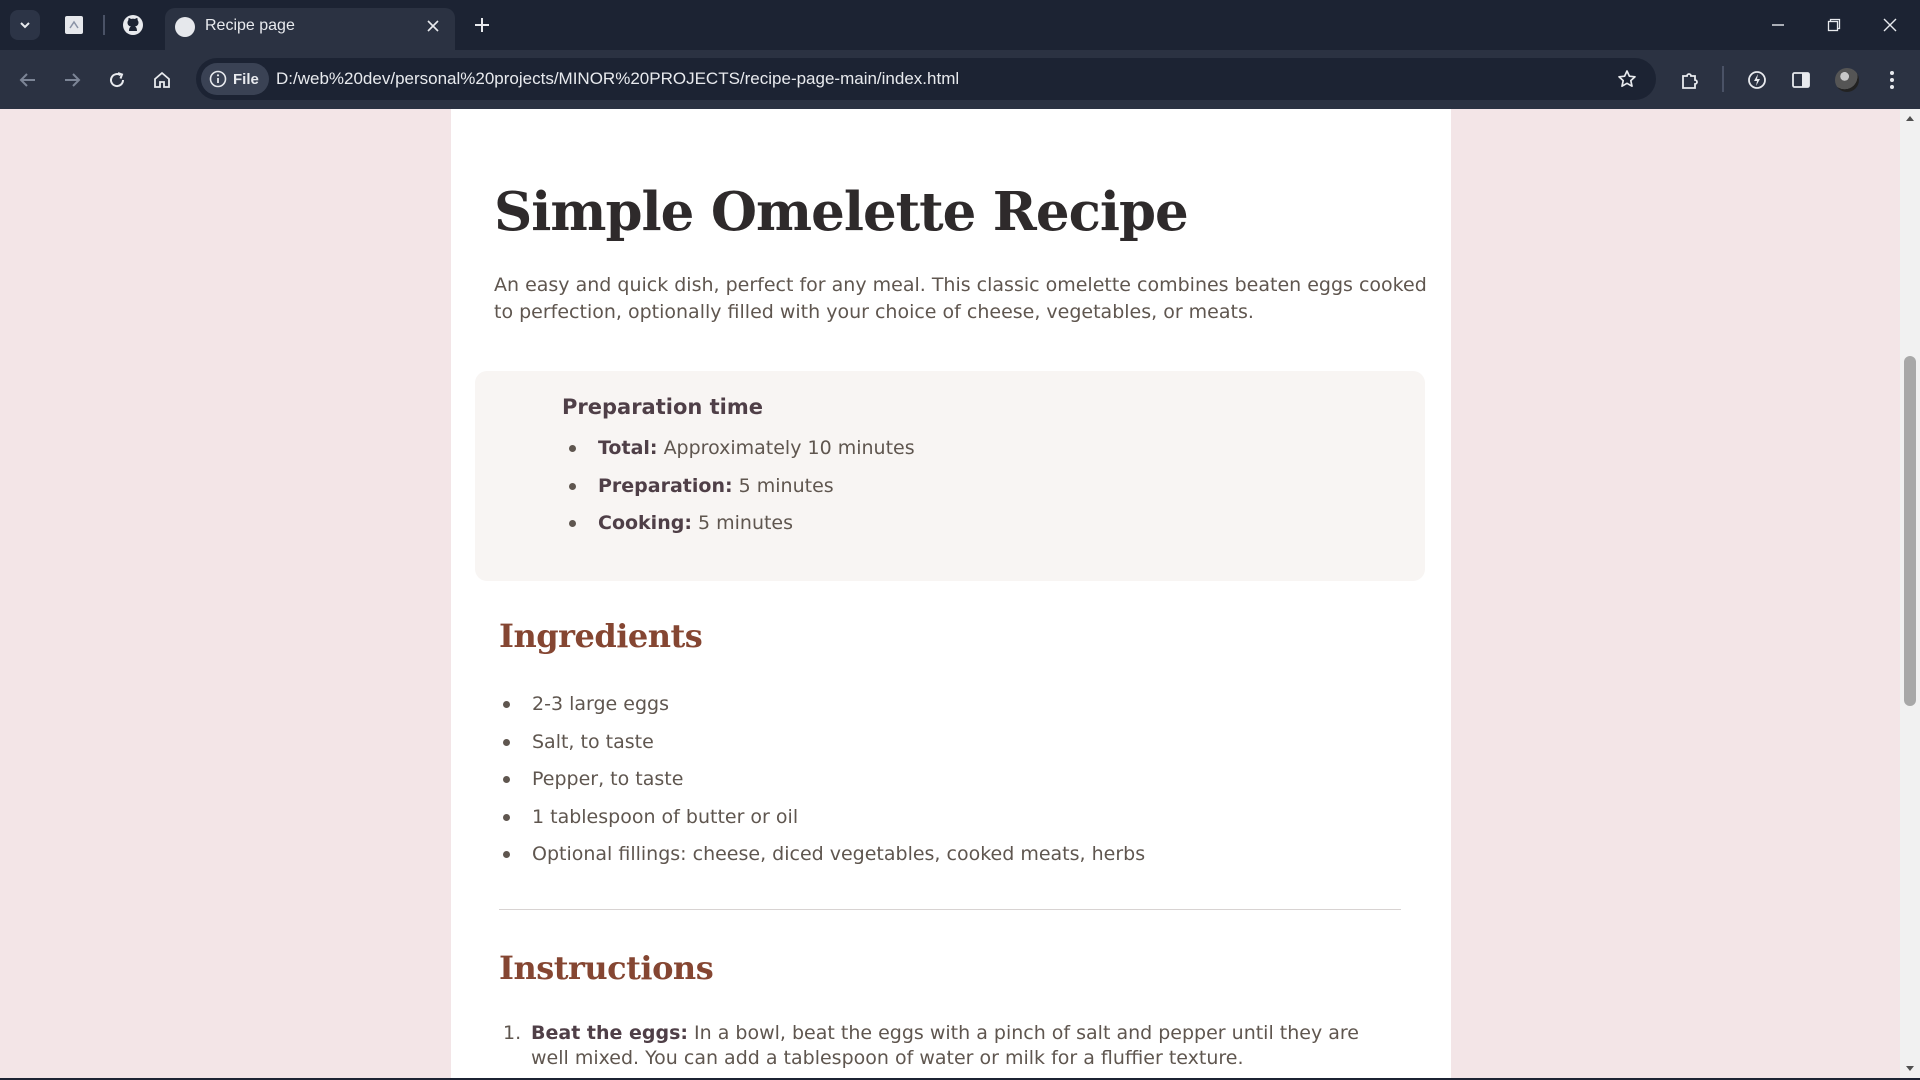 The width and height of the screenshot is (1920, 1080). What do you see at coordinates (960, 25) in the screenshot?
I see `tab-strip: Recipe page` at bounding box center [960, 25].